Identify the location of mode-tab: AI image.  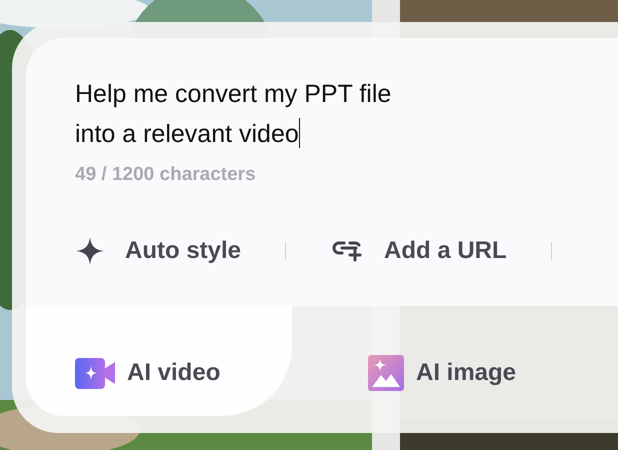
(465, 361).